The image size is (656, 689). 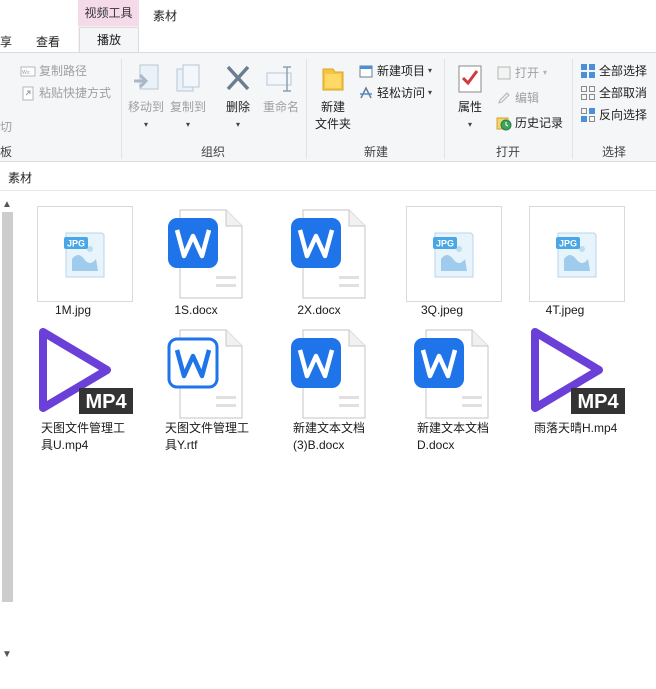 What do you see at coordinates (28, 93) in the screenshot?
I see `paste-shortcut-icon` at bounding box center [28, 93].